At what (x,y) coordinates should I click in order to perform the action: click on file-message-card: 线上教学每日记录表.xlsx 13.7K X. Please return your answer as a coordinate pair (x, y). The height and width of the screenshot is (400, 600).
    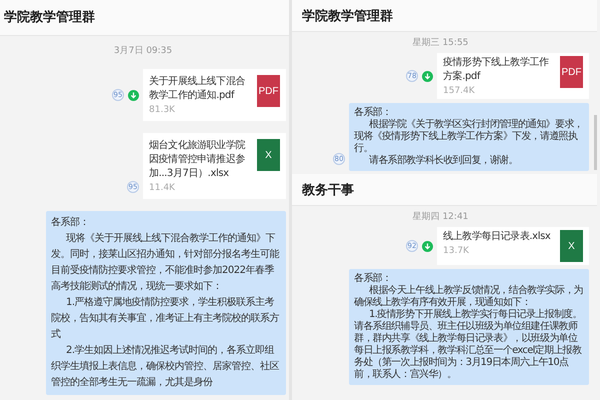
    Looking at the image, I should click on (513, 246).